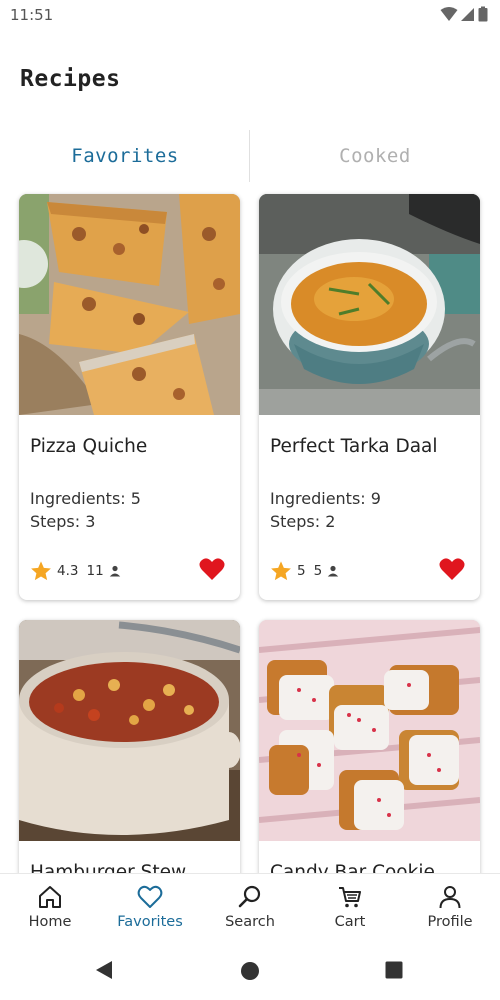  What do you see at coordinates (85, 498) in the screenshot?
I see `recipe-ingredients: Ingredients: 5` at bounding box center [85, 498].